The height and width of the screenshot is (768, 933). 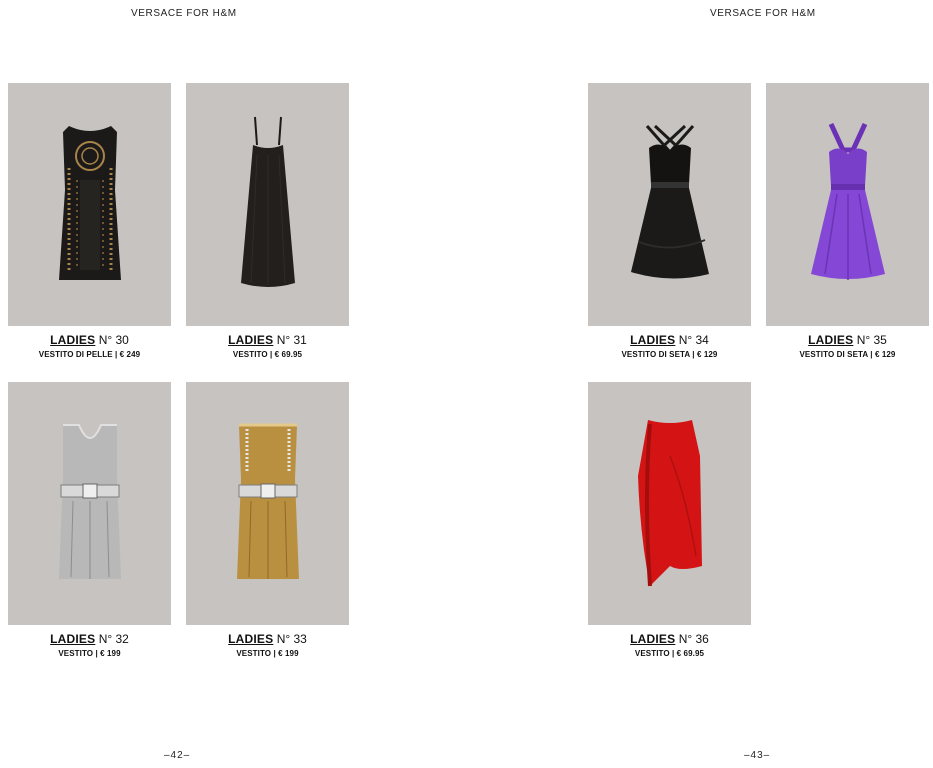 I want to click on product-title: LADIES N° 30, so click(x=89, y=340).